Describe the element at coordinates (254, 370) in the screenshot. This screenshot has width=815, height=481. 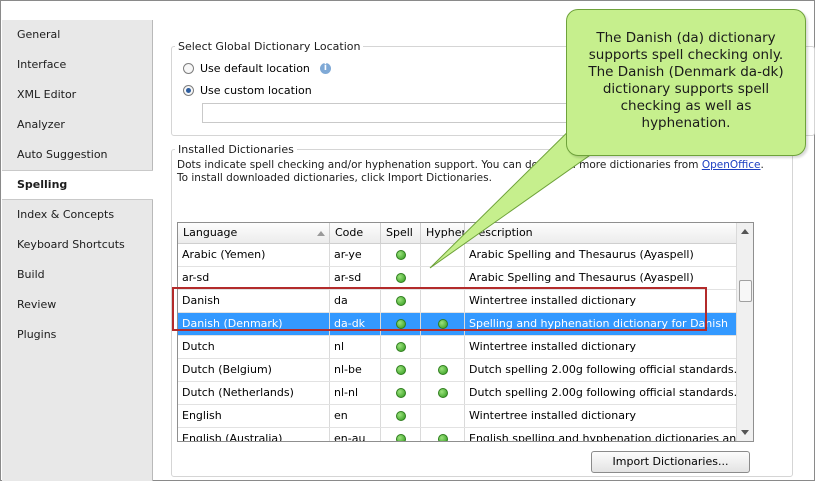
I see `language-cell: Dutch (Belgium)` at that location.